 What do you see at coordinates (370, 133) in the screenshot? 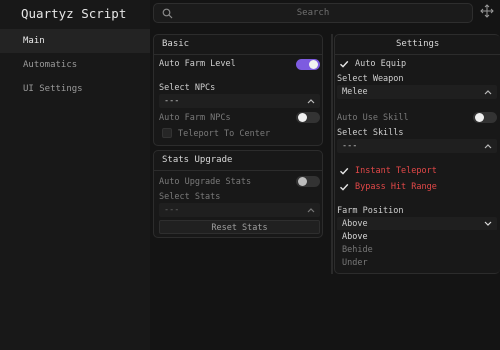
I see `select-skills-label: Select Skills` at bounding box center [370, 133].